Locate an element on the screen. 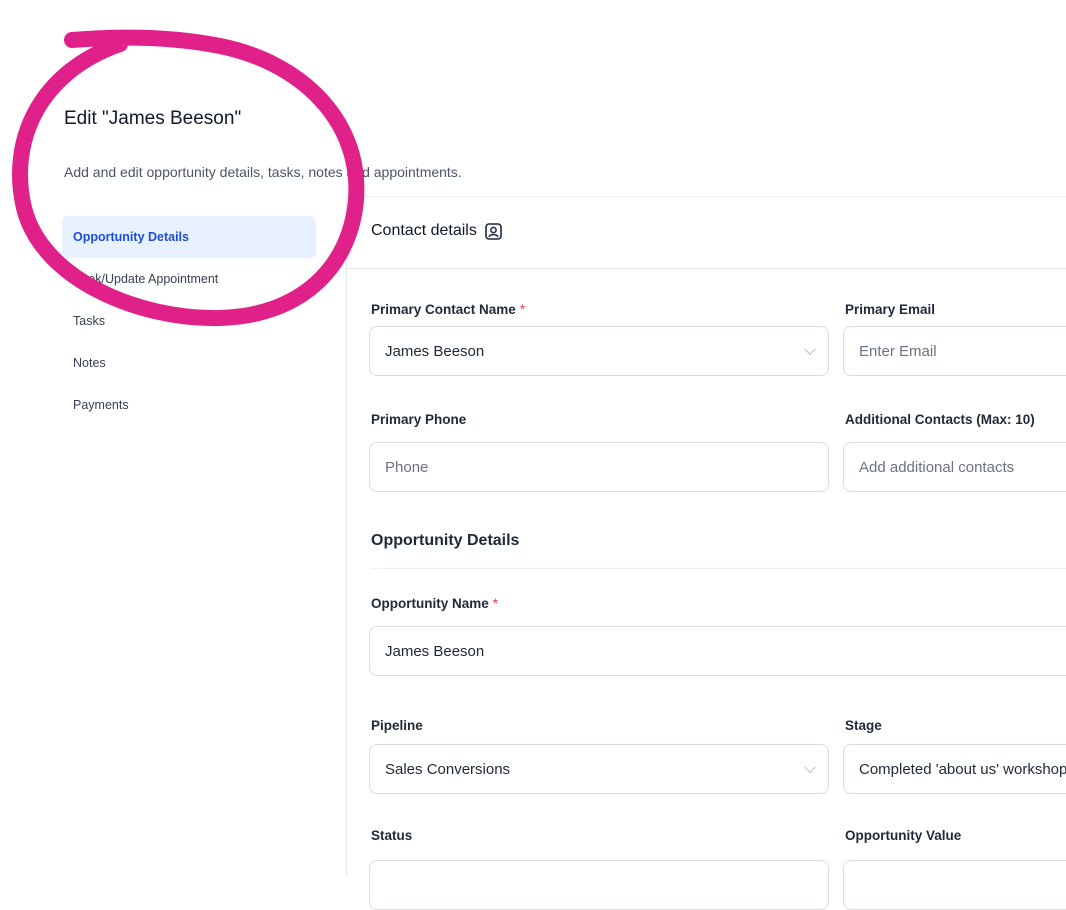  opportunity-name-input: James Beeson is located at coordinates (717, 651).